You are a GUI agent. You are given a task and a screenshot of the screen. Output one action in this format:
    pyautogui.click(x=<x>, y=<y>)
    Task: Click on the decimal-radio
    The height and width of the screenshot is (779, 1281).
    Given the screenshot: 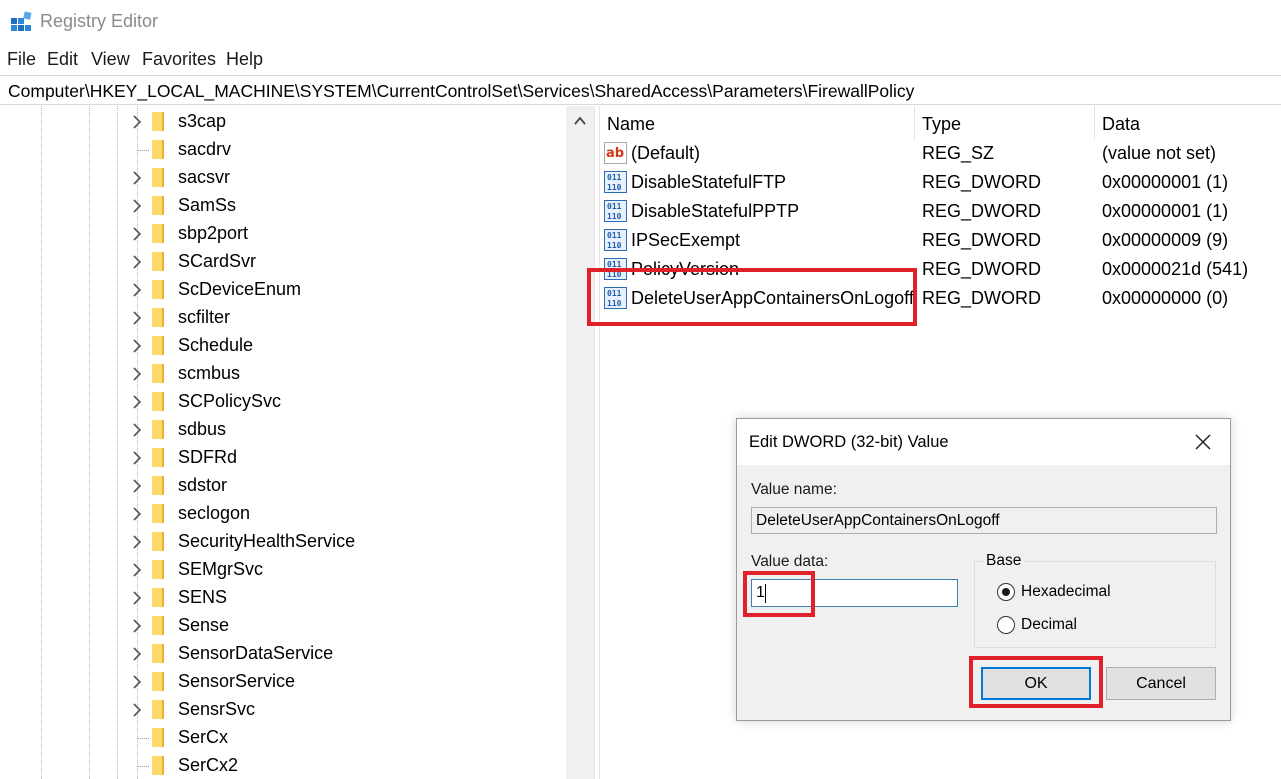 What is the action you would take?
    pyautogui.click(x=1006, y=625)
    